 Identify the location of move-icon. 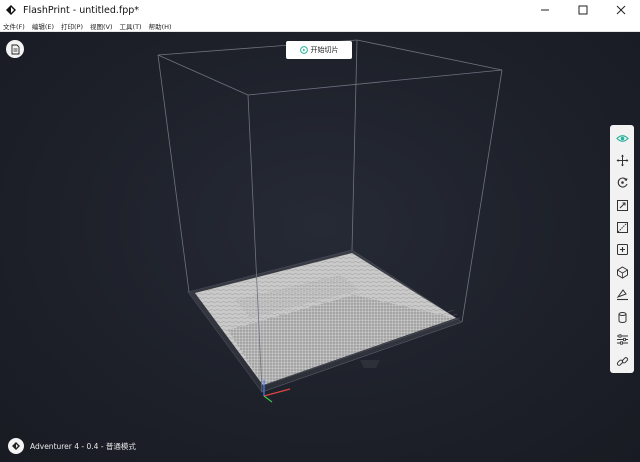
(622, 160).